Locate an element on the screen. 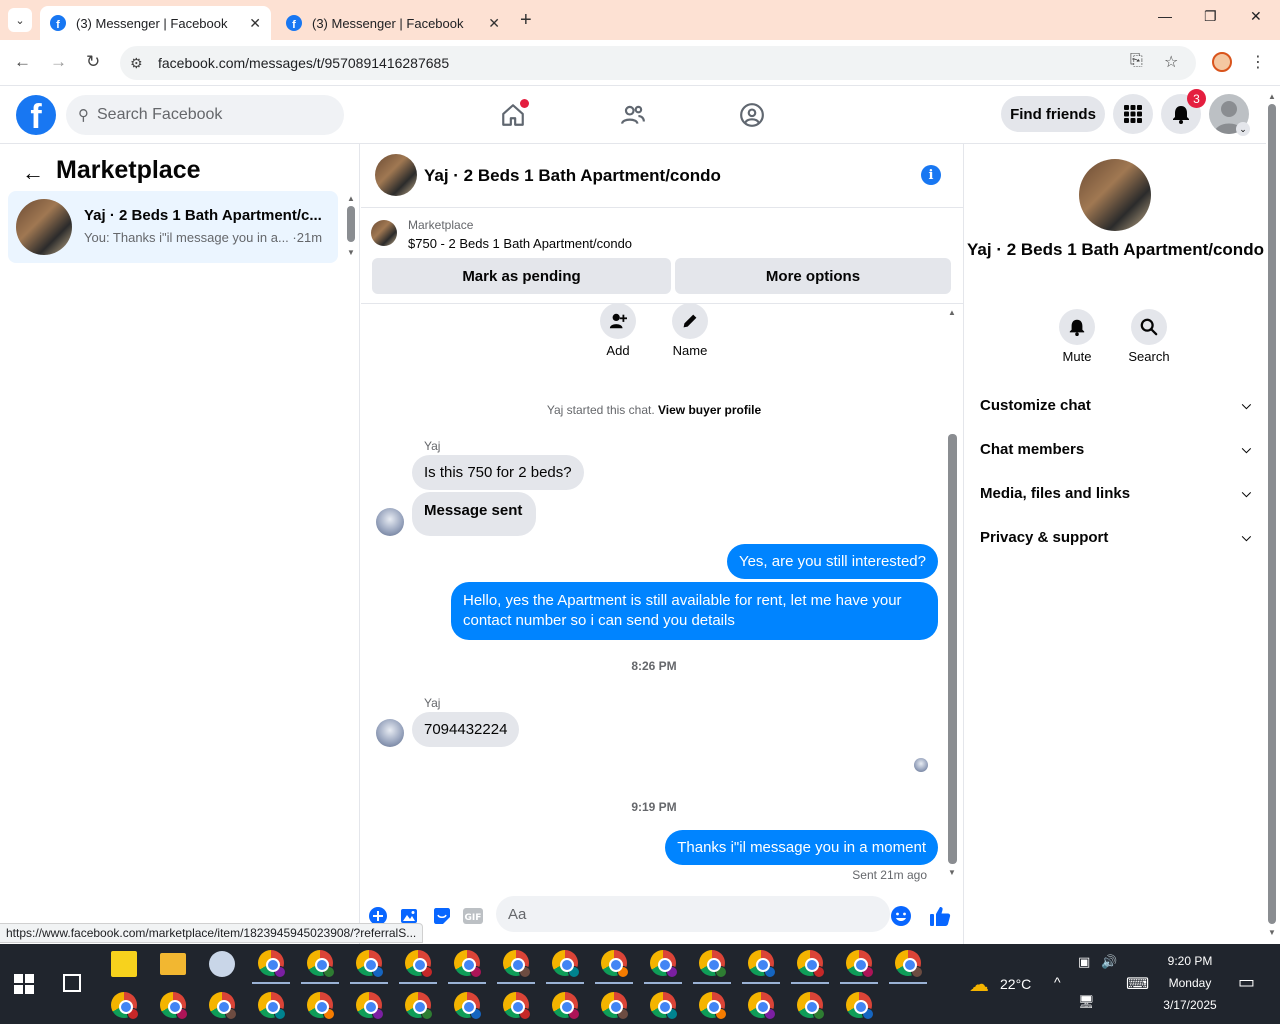 This screenshot has height=1024, width=1280. facebook-search: ⚲ is located at coordinates (205, 115).